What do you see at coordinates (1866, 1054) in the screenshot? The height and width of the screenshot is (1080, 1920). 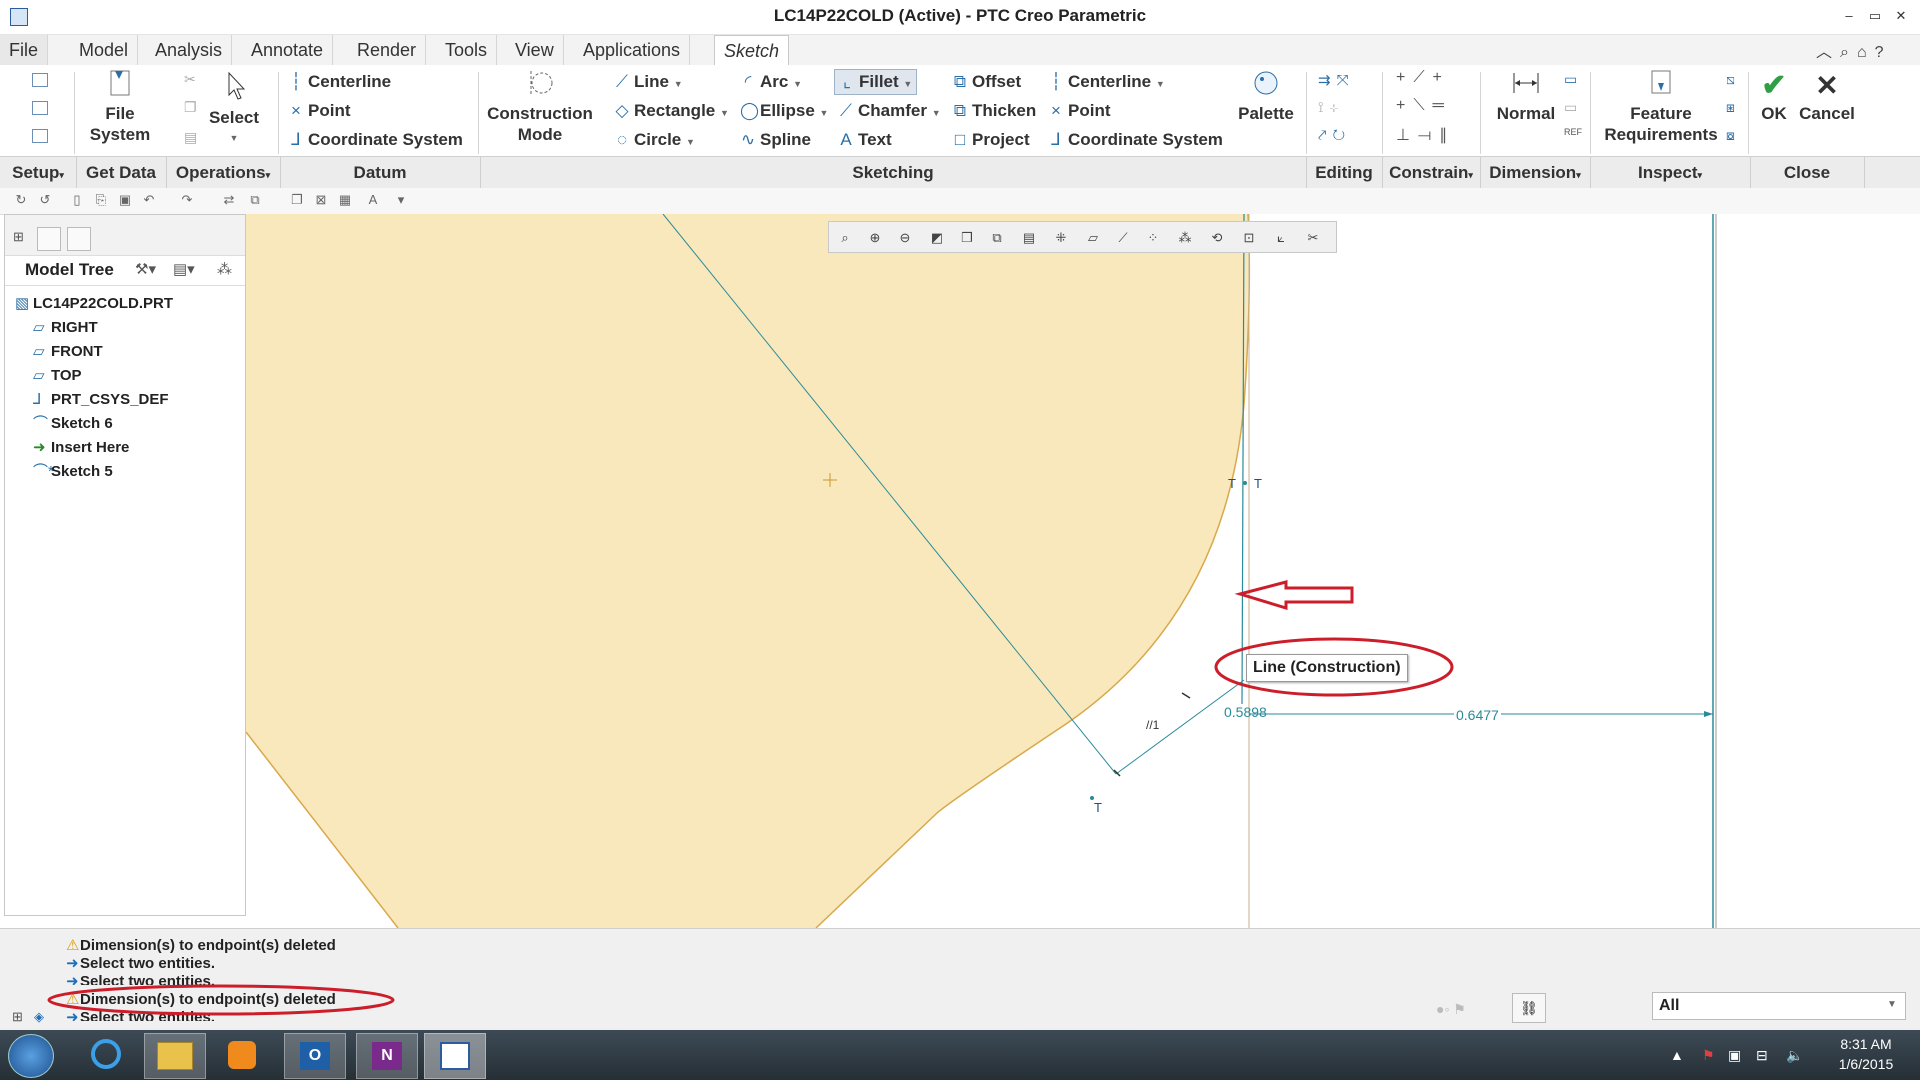 I see `clock: 8:31 AM 1/6/2015` at bounding box center [1866, 1054].